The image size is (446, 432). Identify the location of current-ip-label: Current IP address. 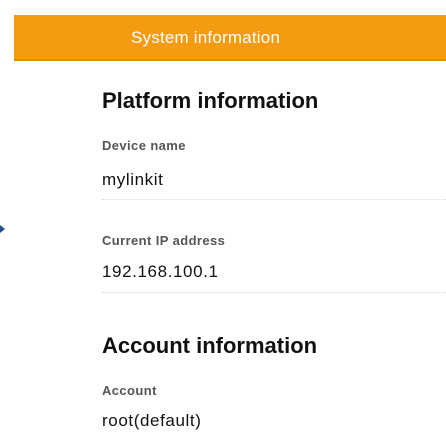
(164, 240).